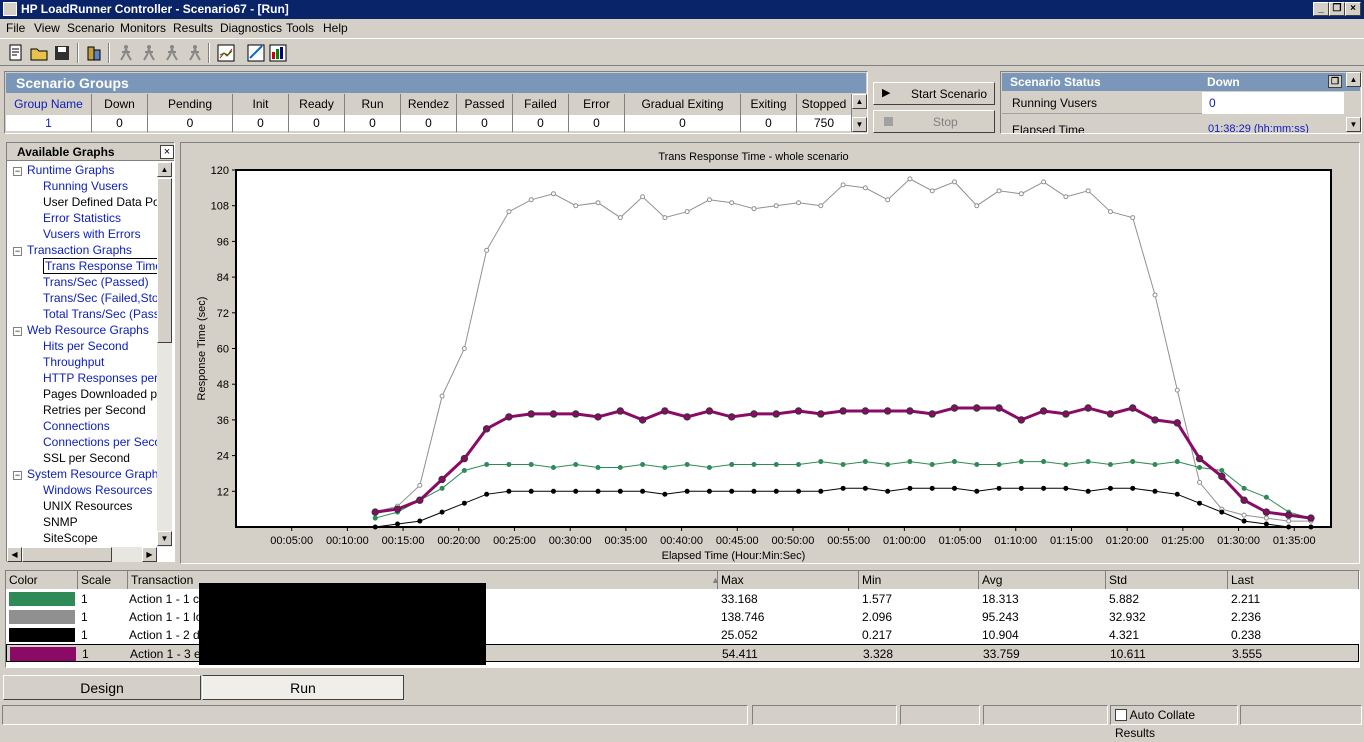  What do you see at coordinates (63, 170) in the screenshot?
I see `graph-item: − Runtime Graphs` at bounding box center [63, 170].